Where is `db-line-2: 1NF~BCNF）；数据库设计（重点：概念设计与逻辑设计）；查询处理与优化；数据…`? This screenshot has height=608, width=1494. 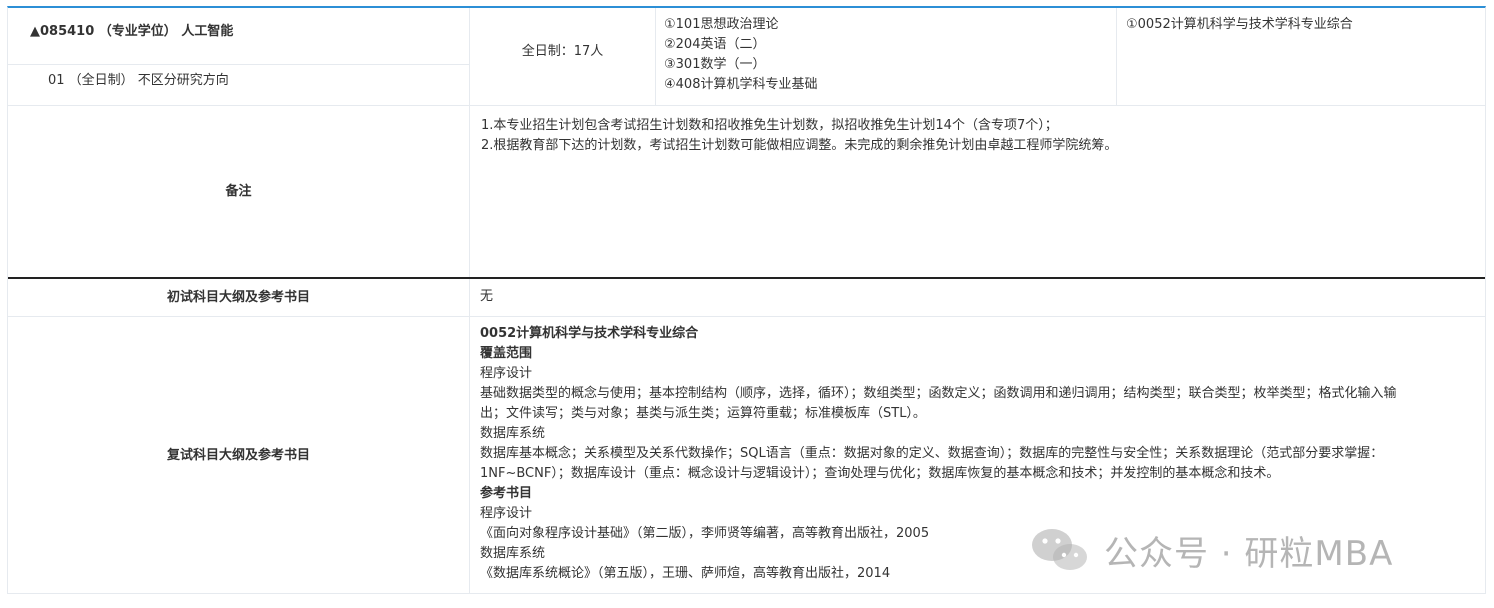
db-line-2: 1NF~BCNF）；数据库设计（重点：概念设计与逻辑设计）；查询处理与优化；数据… is located at coordinates (880, 473).